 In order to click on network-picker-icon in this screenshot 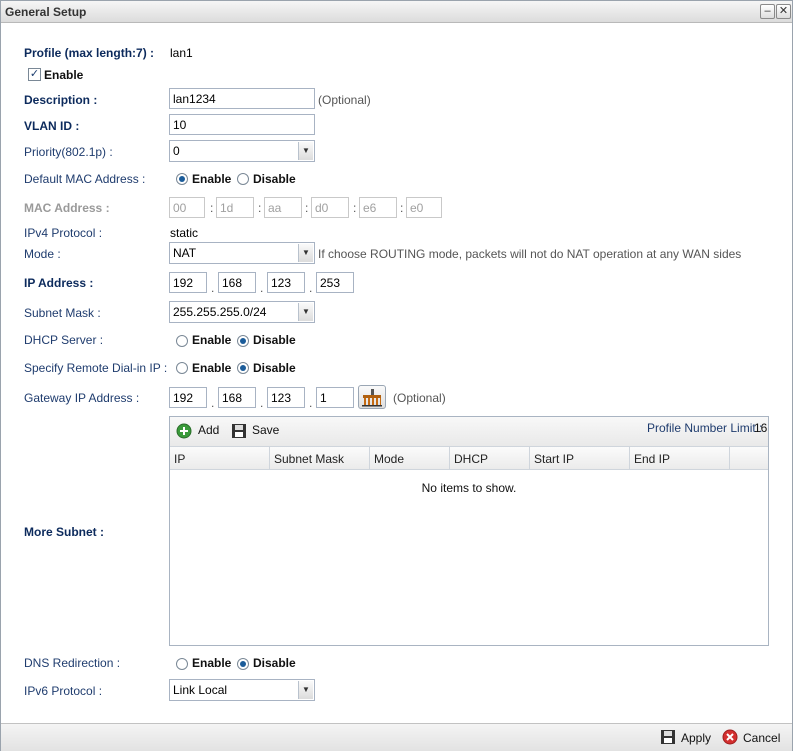, I will do `click(372, 398)`.